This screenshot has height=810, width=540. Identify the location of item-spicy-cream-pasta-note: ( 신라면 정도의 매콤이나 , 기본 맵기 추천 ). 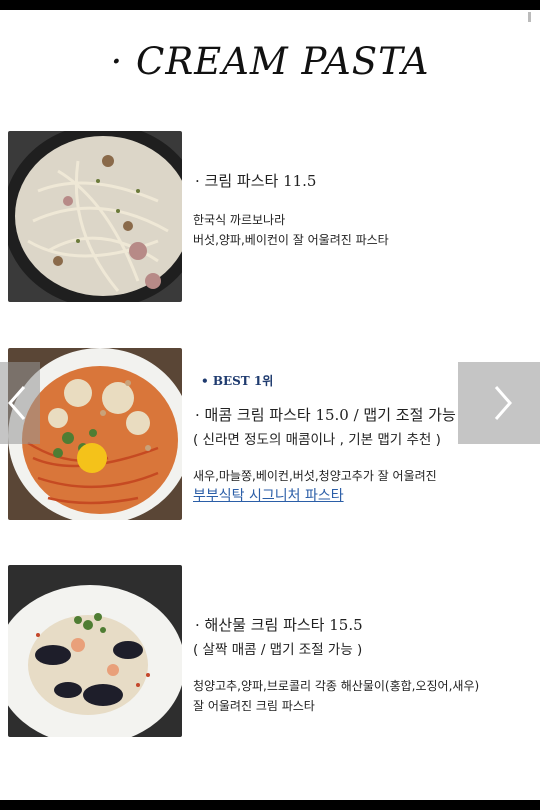
(317, 440).